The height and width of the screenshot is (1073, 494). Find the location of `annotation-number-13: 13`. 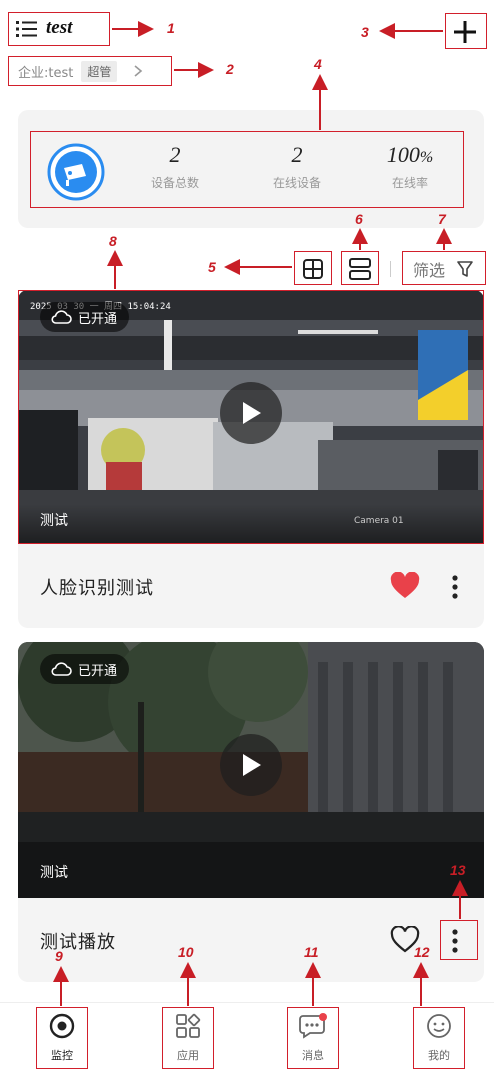

annotation-number-13: 13 is located at coordinates (458, 870).